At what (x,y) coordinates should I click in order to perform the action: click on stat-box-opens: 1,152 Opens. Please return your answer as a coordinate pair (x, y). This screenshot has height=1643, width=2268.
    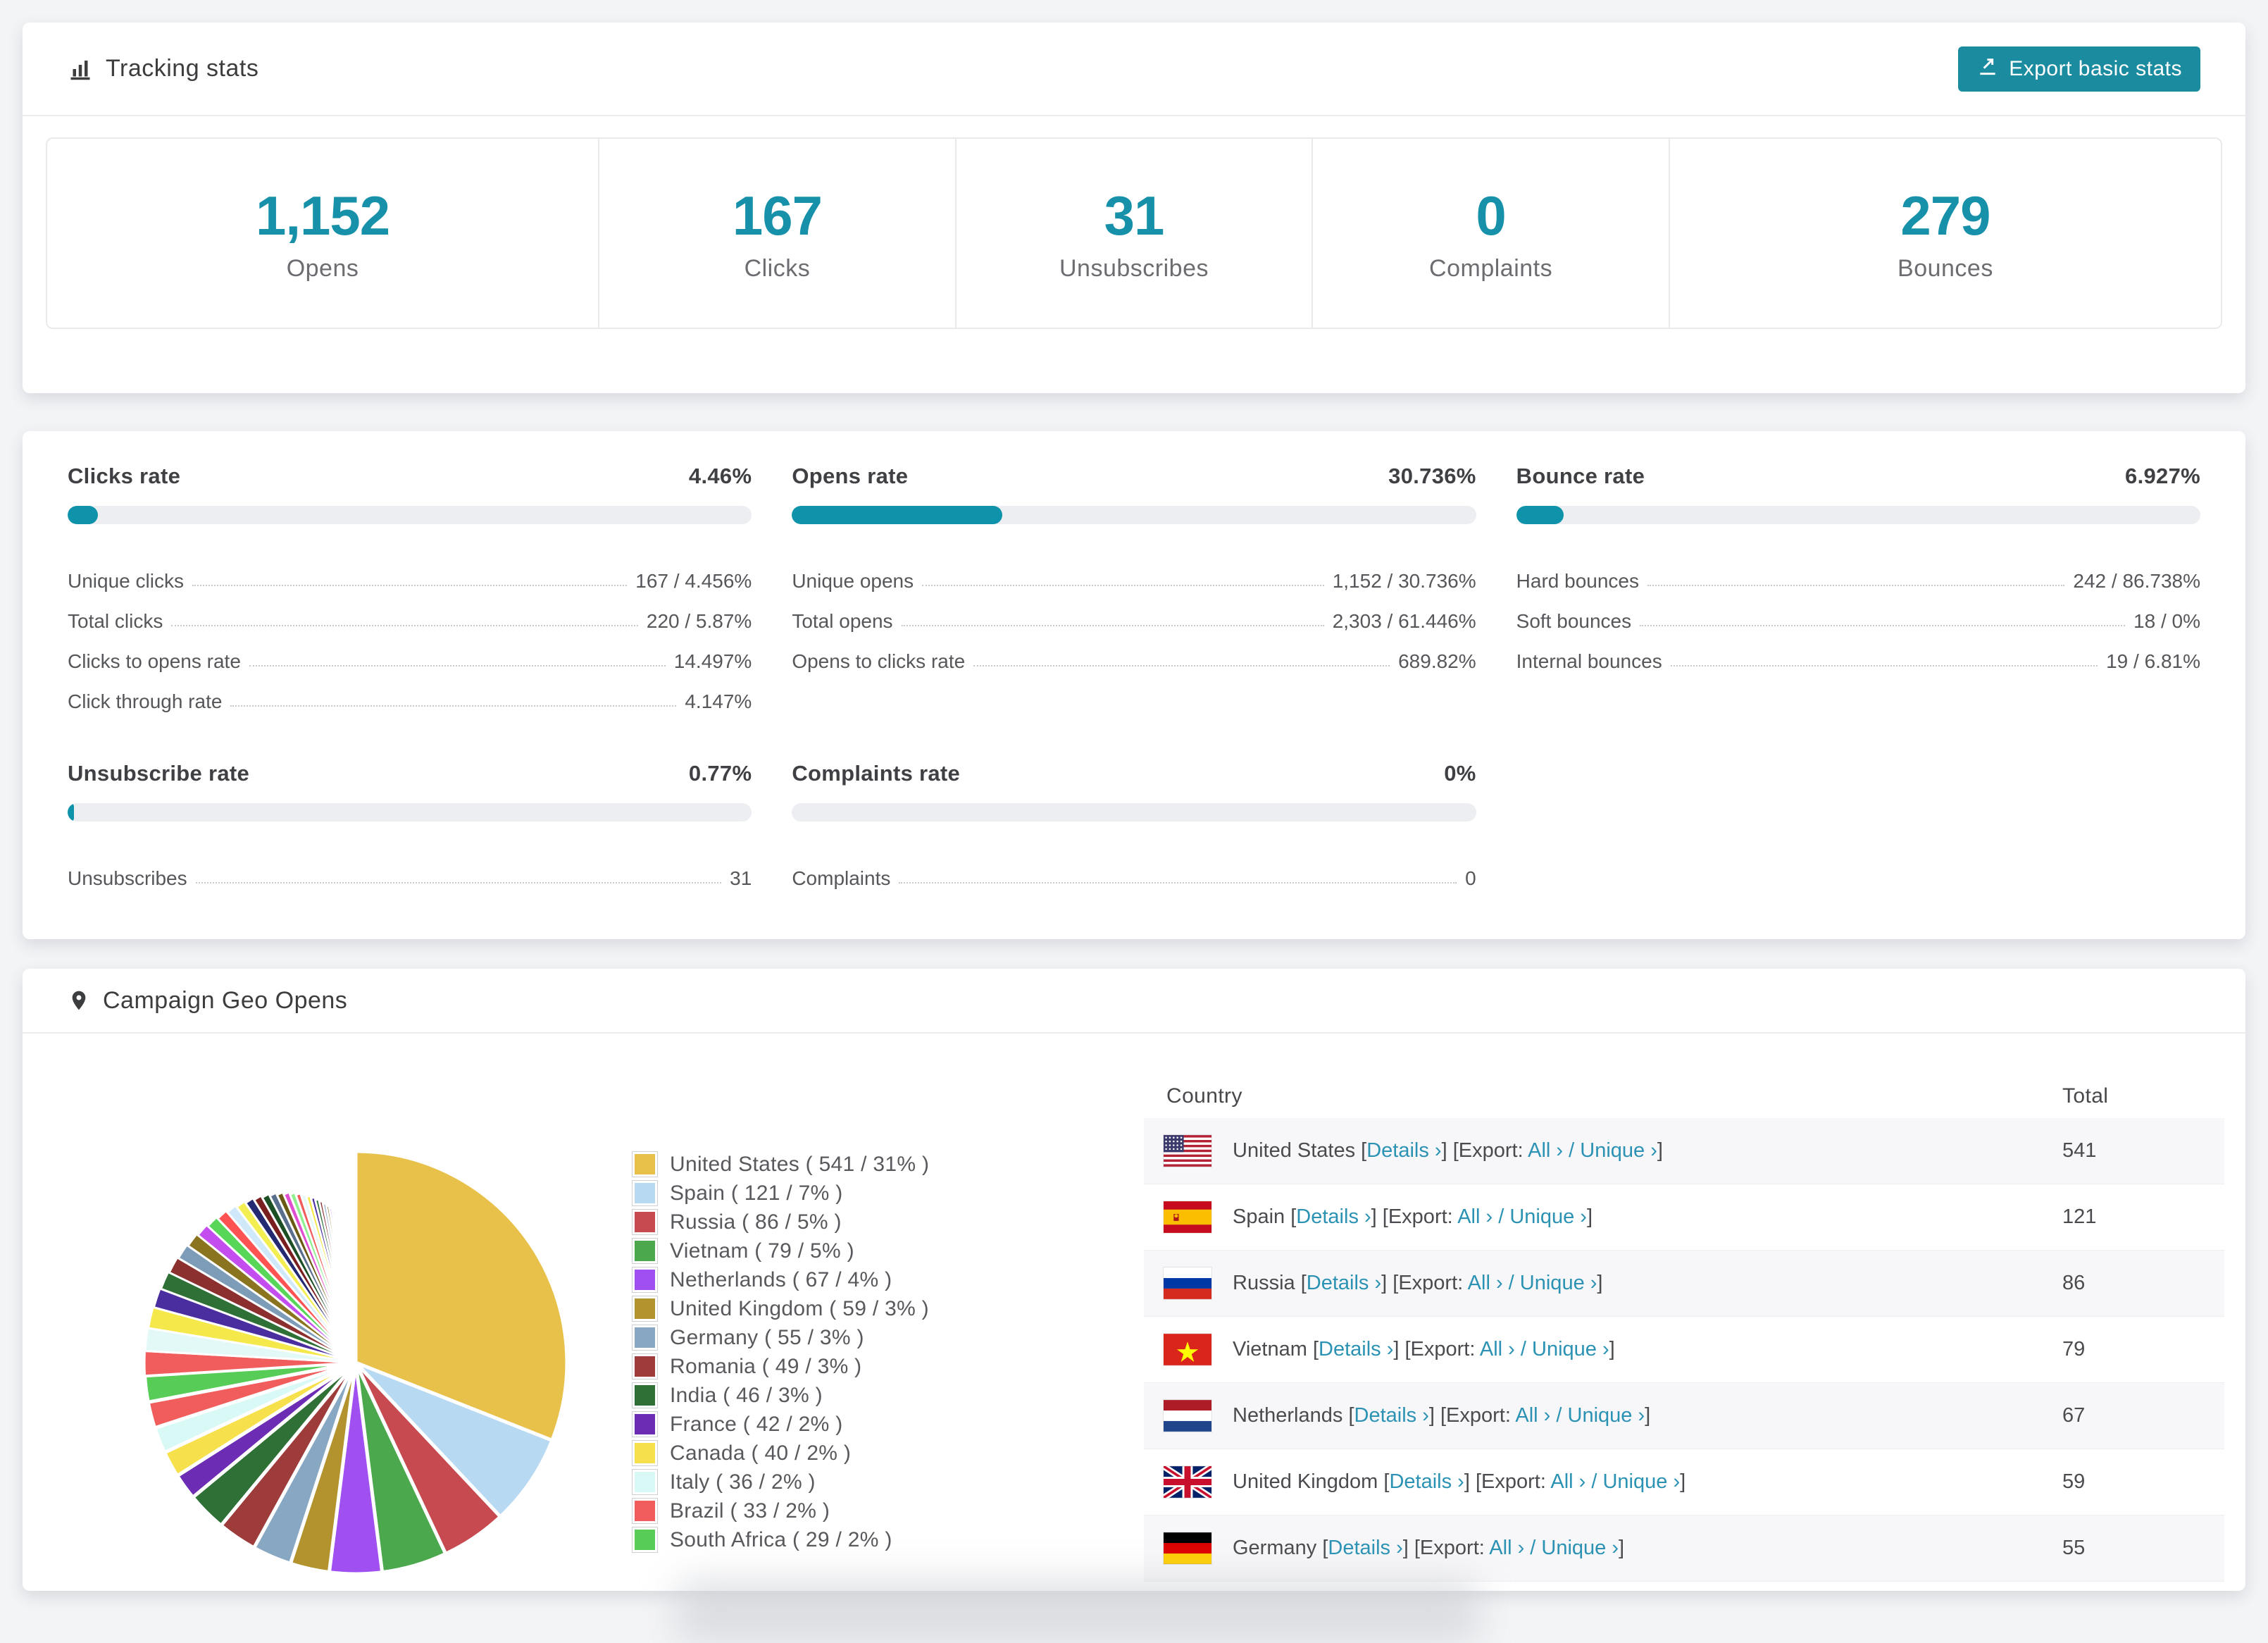
    Looking at the image, I should click on (322, 234).